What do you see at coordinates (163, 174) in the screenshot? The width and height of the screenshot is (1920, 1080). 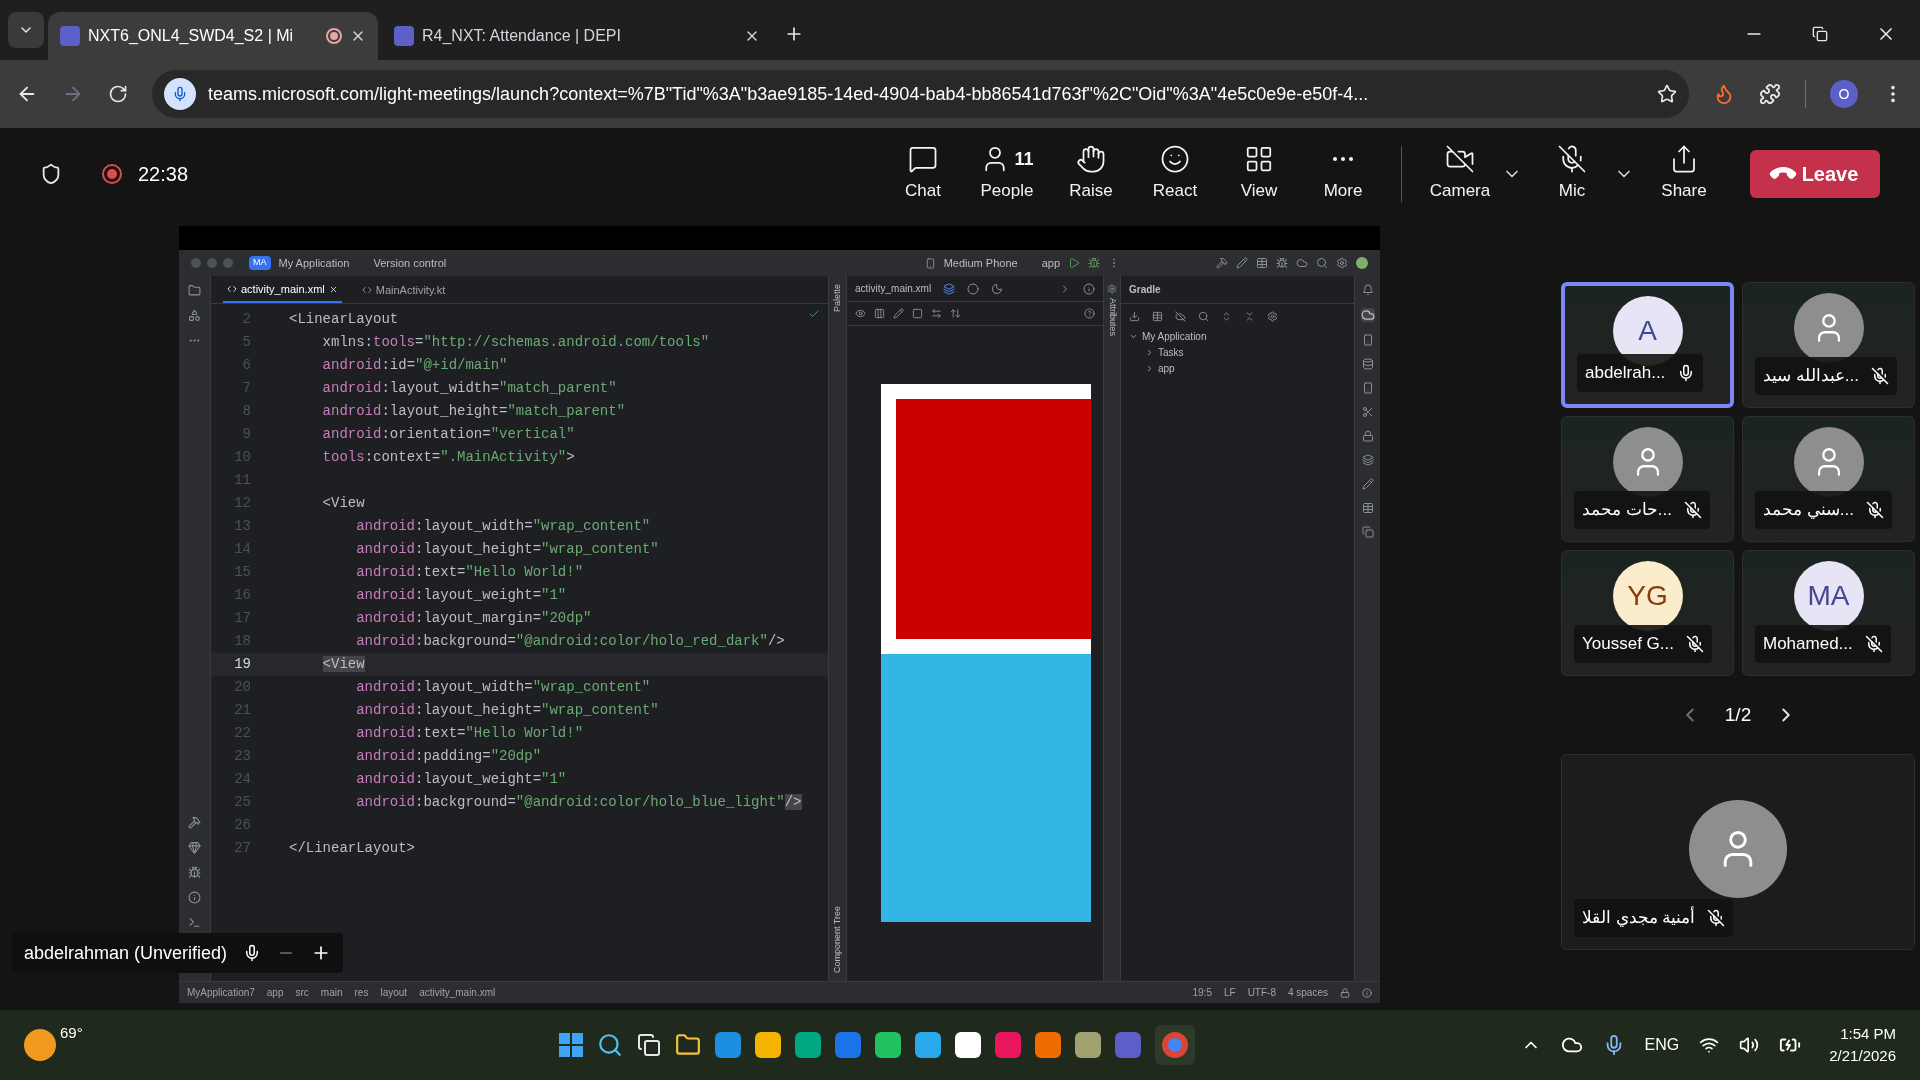 I see `meeting-timer: 22:38` at bounding box center [163, 174].